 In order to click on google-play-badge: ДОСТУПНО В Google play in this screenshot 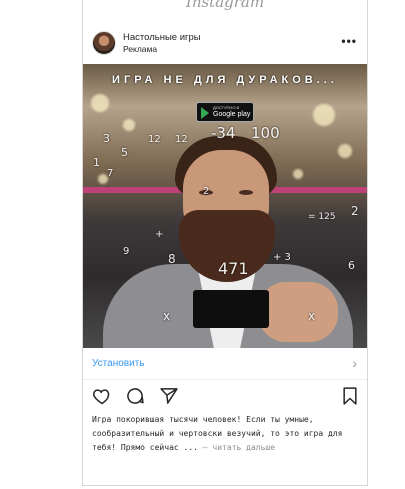, I will do `click(225, 112)`.